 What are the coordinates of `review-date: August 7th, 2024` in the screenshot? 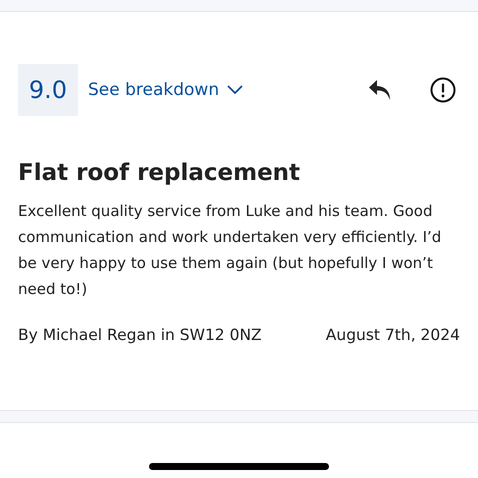 It's located at (393, 335).